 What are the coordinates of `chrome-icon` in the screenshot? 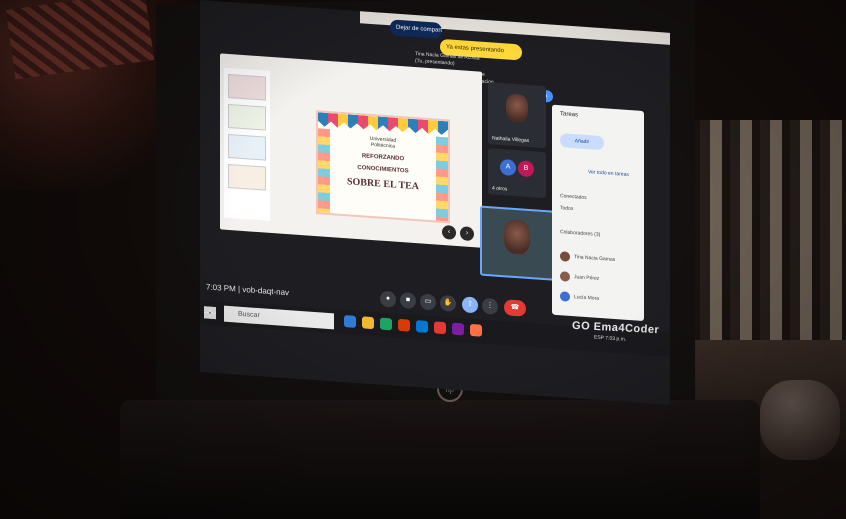 It's located at (386, 324).